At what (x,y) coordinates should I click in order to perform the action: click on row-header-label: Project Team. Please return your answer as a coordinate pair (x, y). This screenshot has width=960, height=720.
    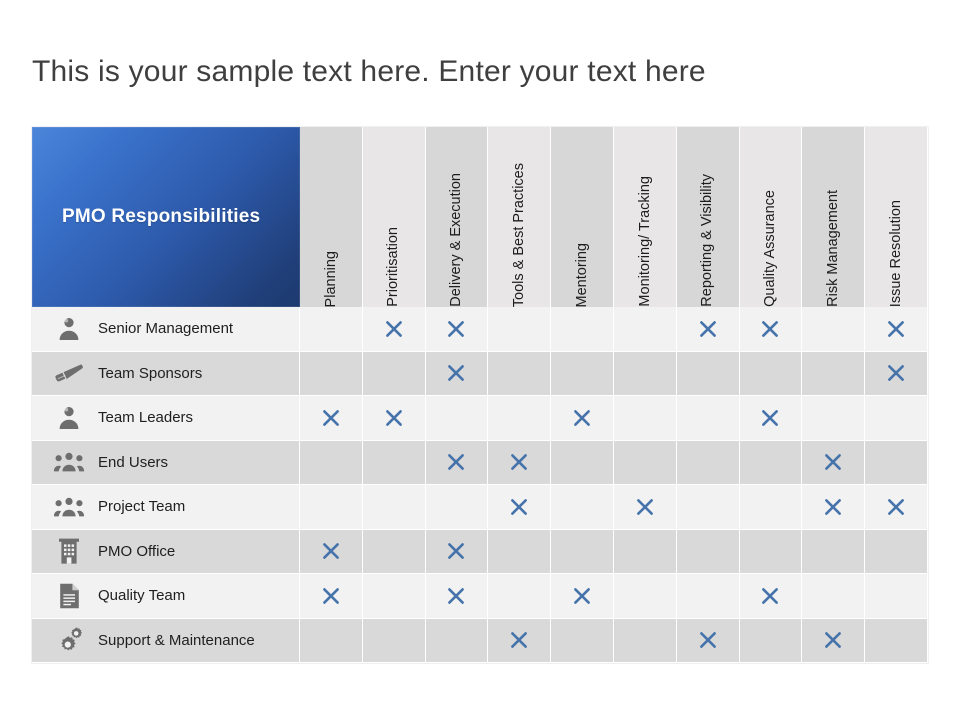
    Looking at the image, I should click on (142, 507).